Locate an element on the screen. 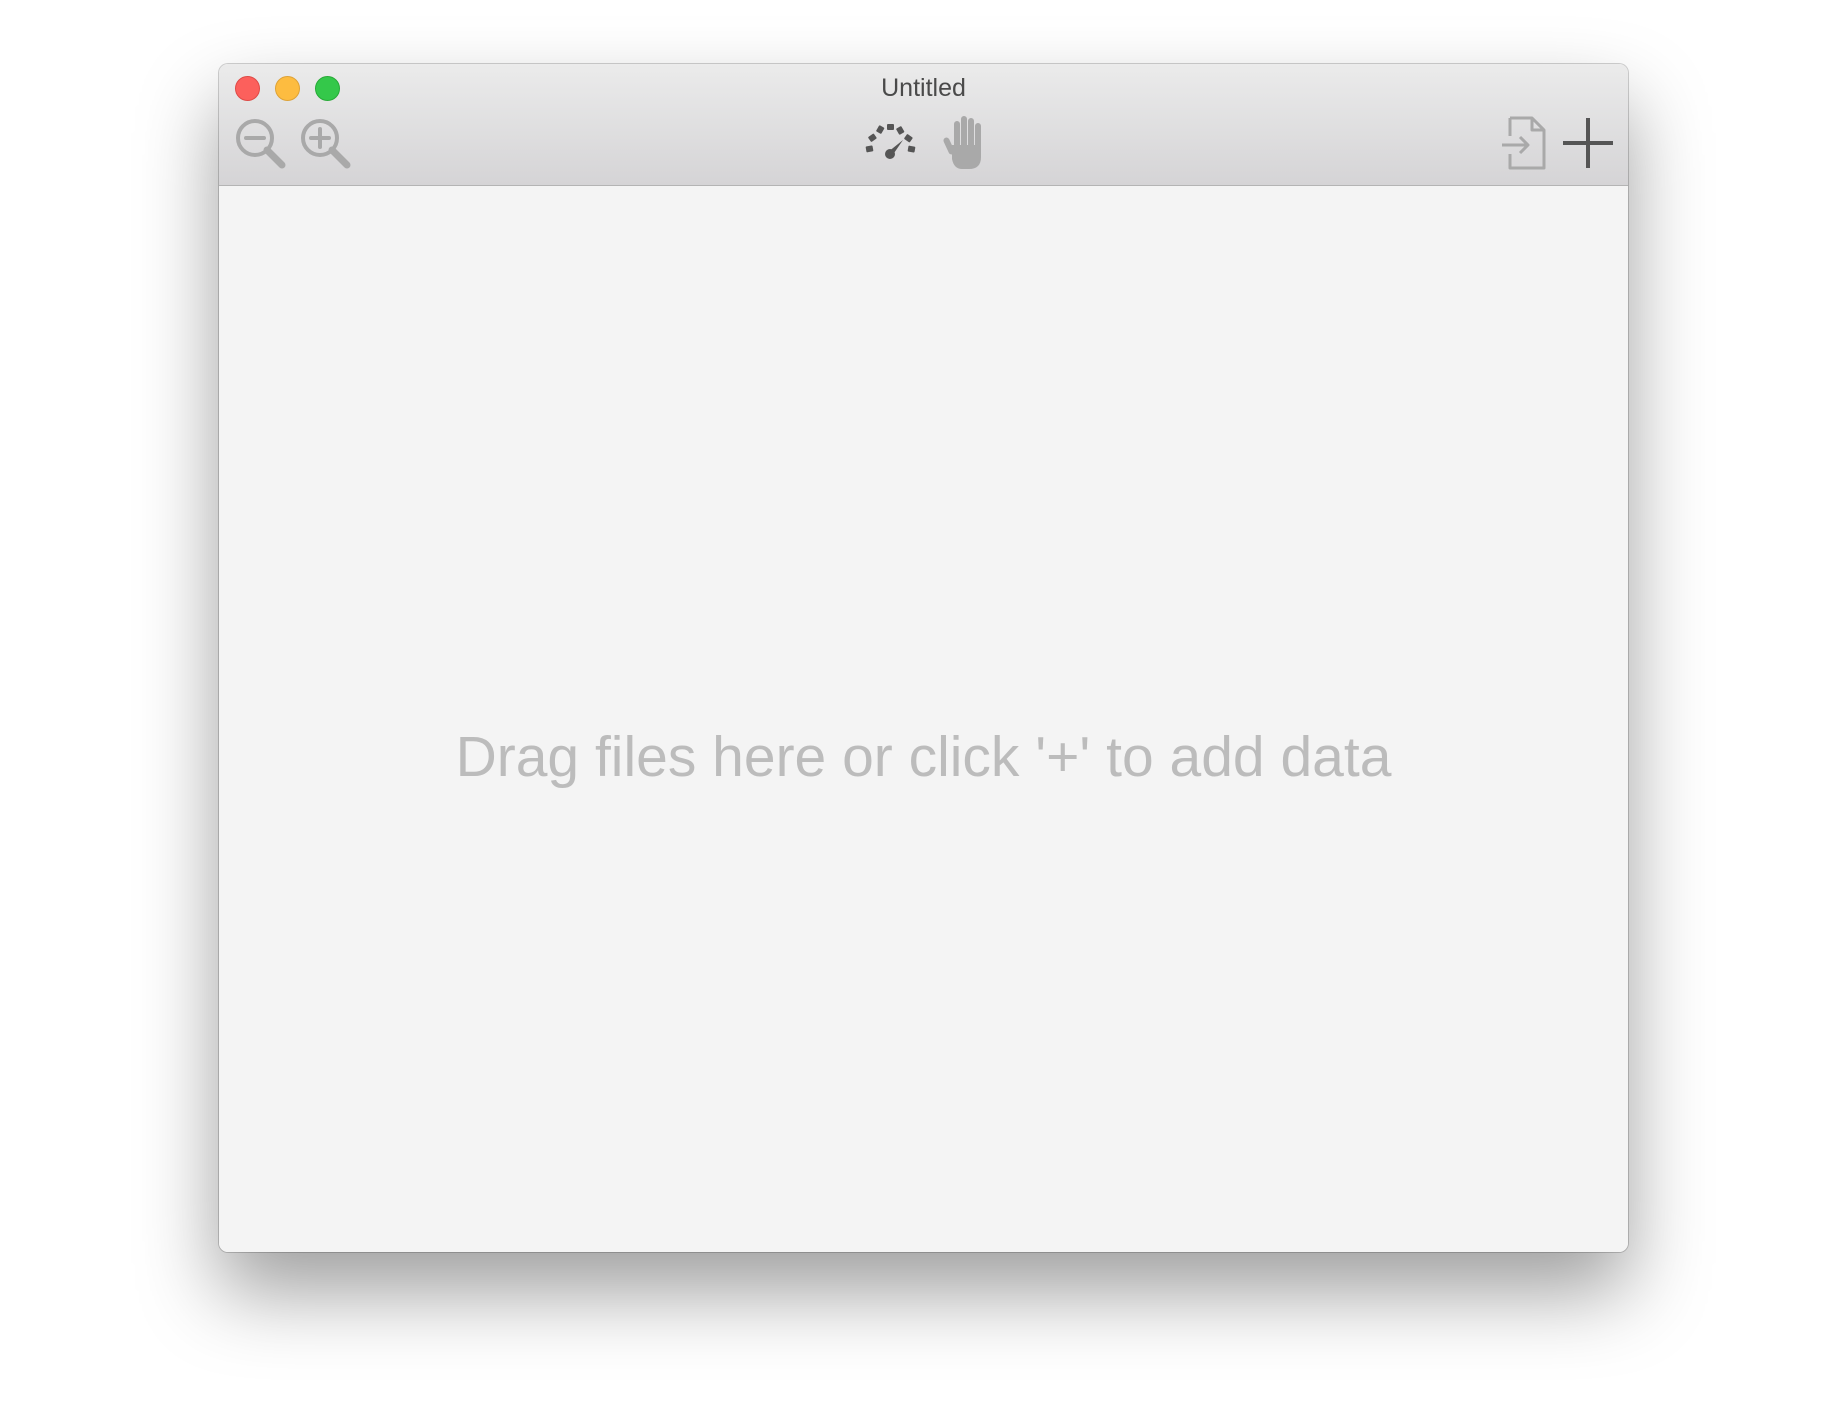 Image resolution: width=1834 pixels, height=1406 pixels. zoom-in-button is located at coordinates (326, 144).